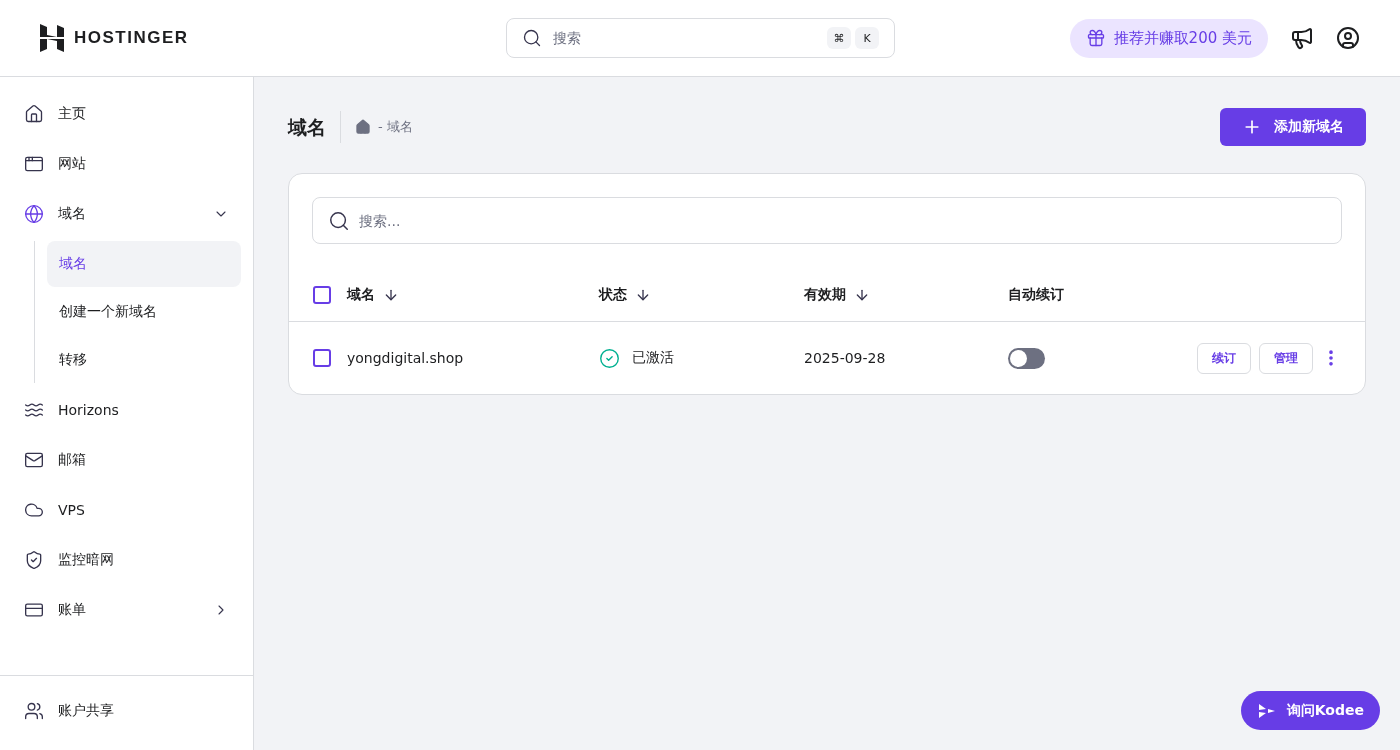  I want to click on gift-icon, so click(1095, 38).